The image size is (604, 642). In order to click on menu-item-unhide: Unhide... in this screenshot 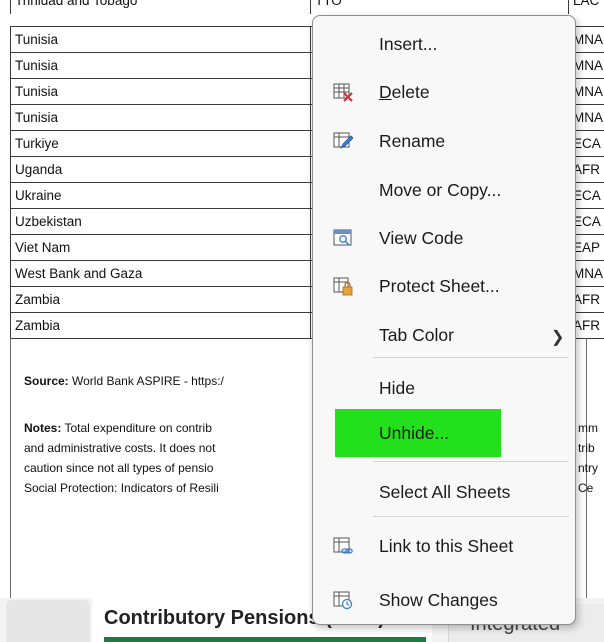, I will do `click(444, 433)`.